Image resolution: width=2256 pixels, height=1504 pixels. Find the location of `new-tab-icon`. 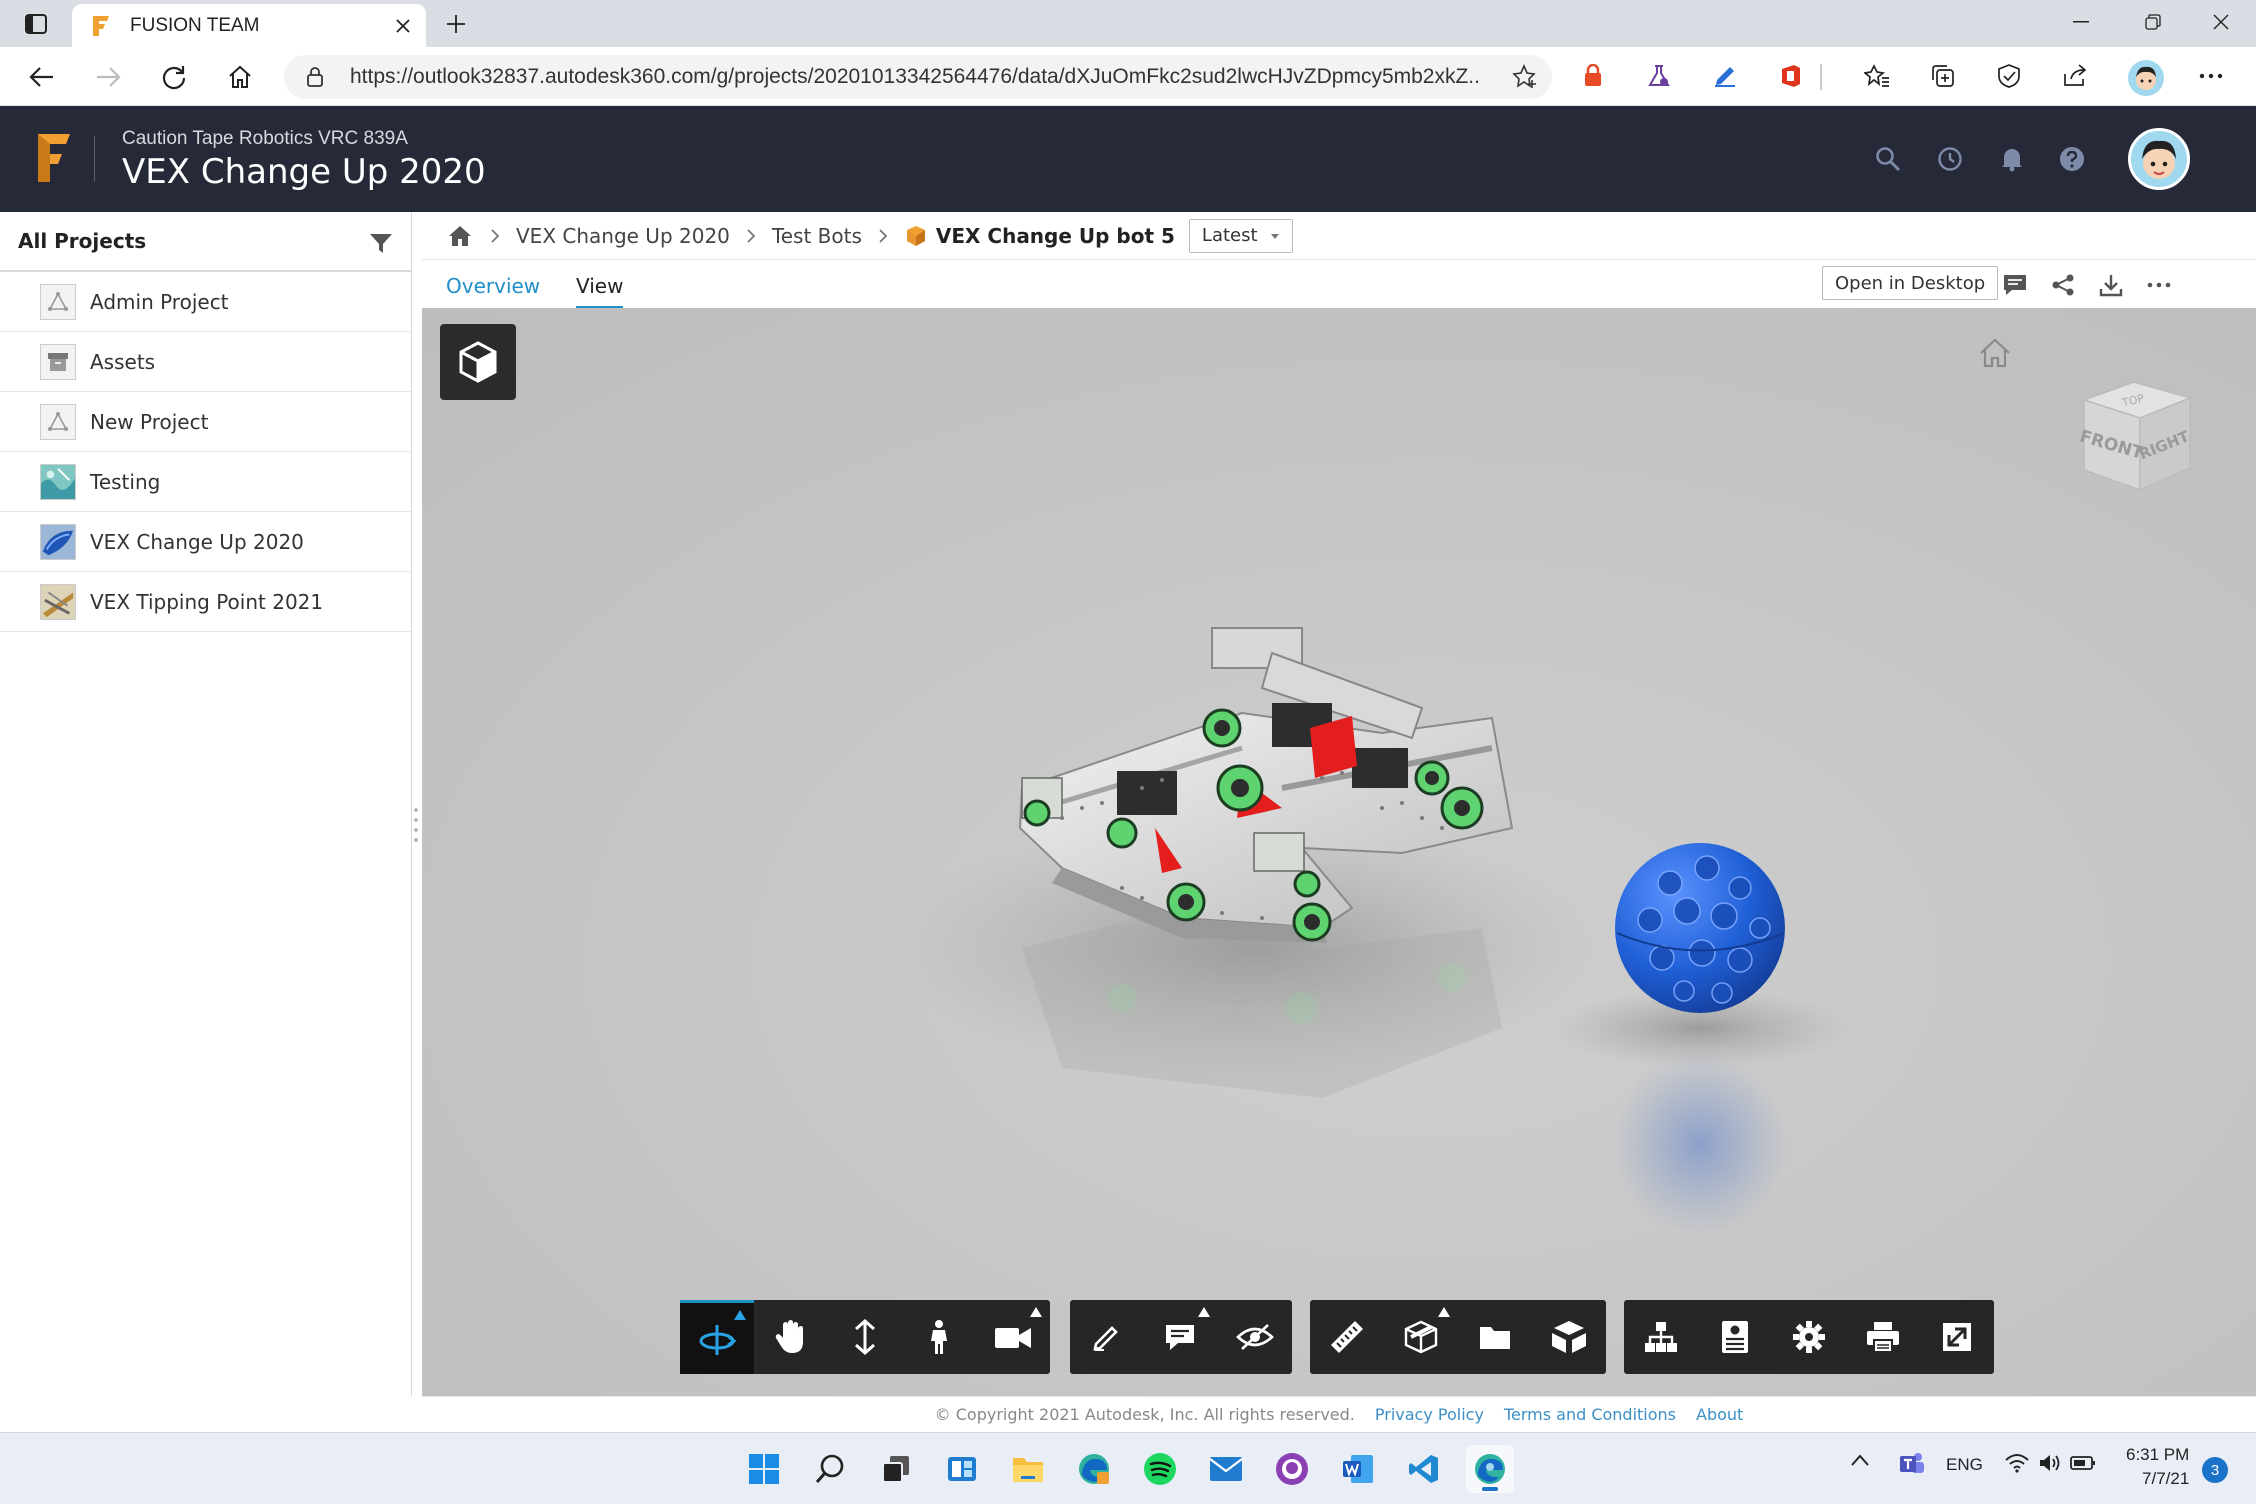

new-tab-icon is located at coordinates (456, 24).